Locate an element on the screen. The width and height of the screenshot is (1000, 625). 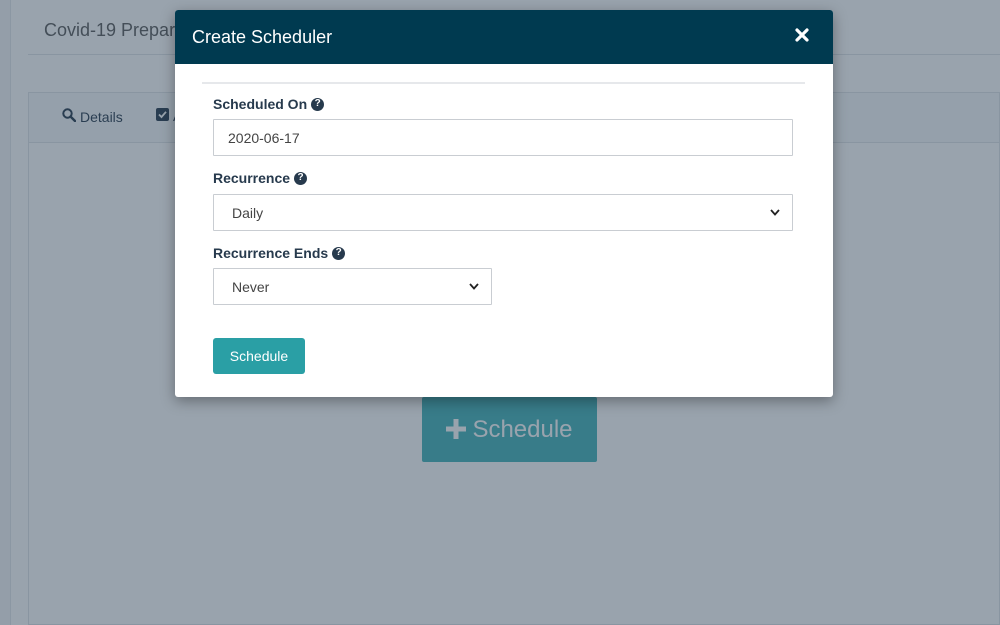
recurrence-ends-label-text: Recurrence Ends is located at coordinates (271, 253).